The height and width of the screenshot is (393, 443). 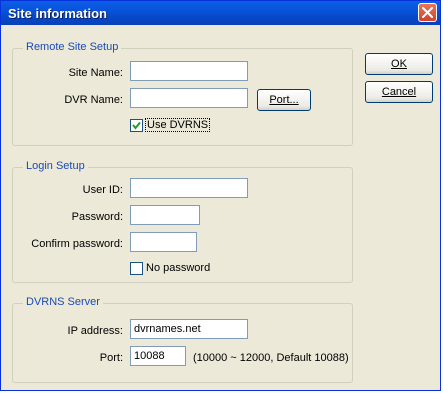 I want to click on user-id-label: User ID:, so click(x=102, y=190).